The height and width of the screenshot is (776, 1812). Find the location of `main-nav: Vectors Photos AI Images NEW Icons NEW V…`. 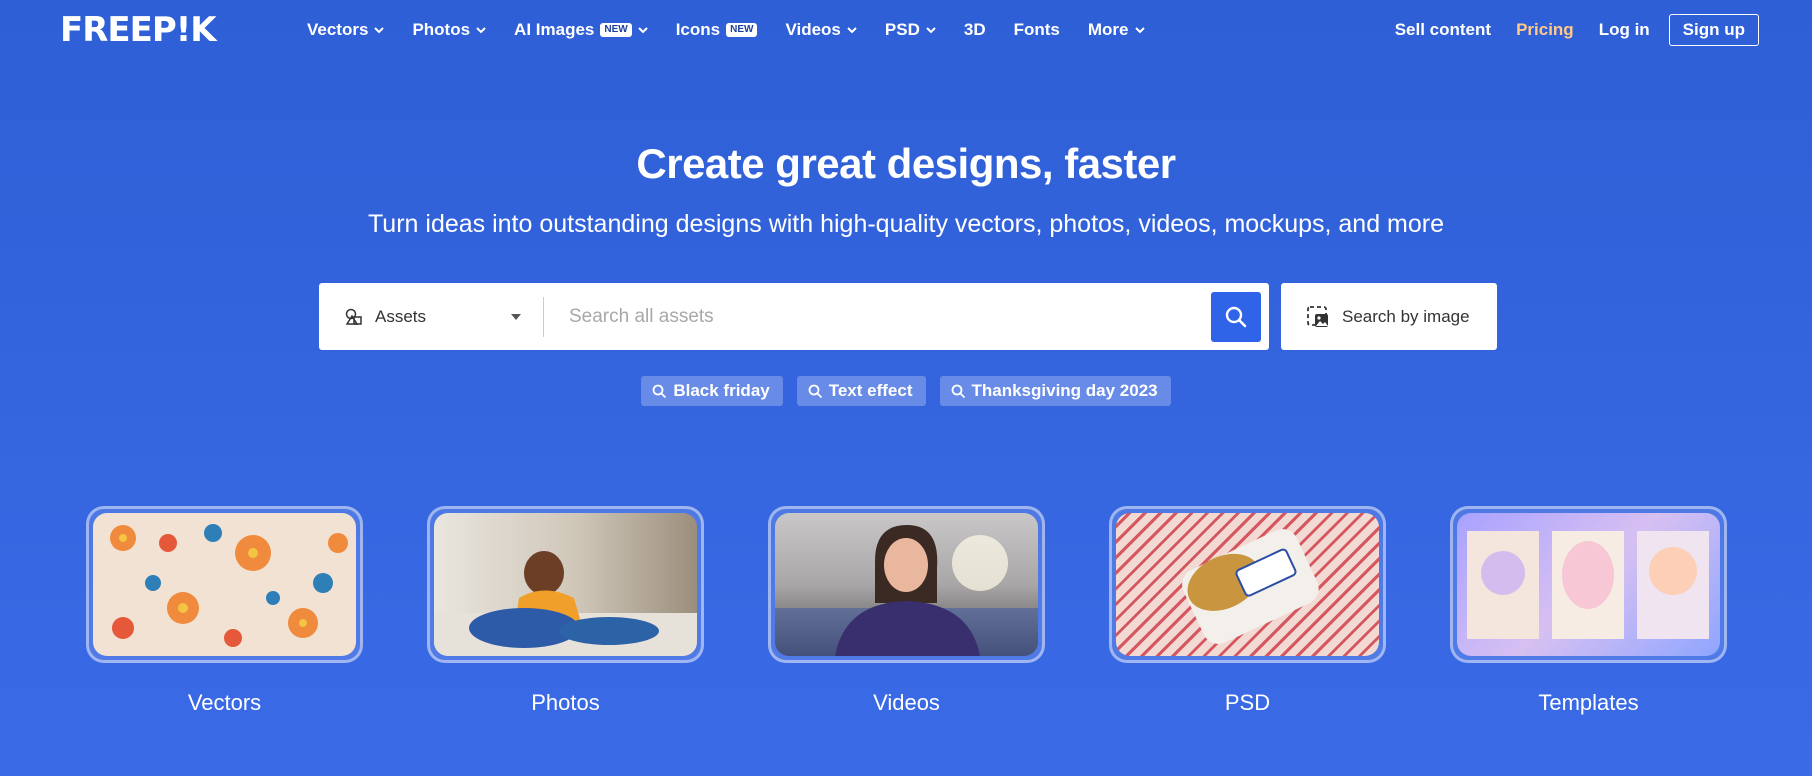

main-nav: Vectors Photos AI Images NEW Icons NEW V… is located at coordinates (740, 30).